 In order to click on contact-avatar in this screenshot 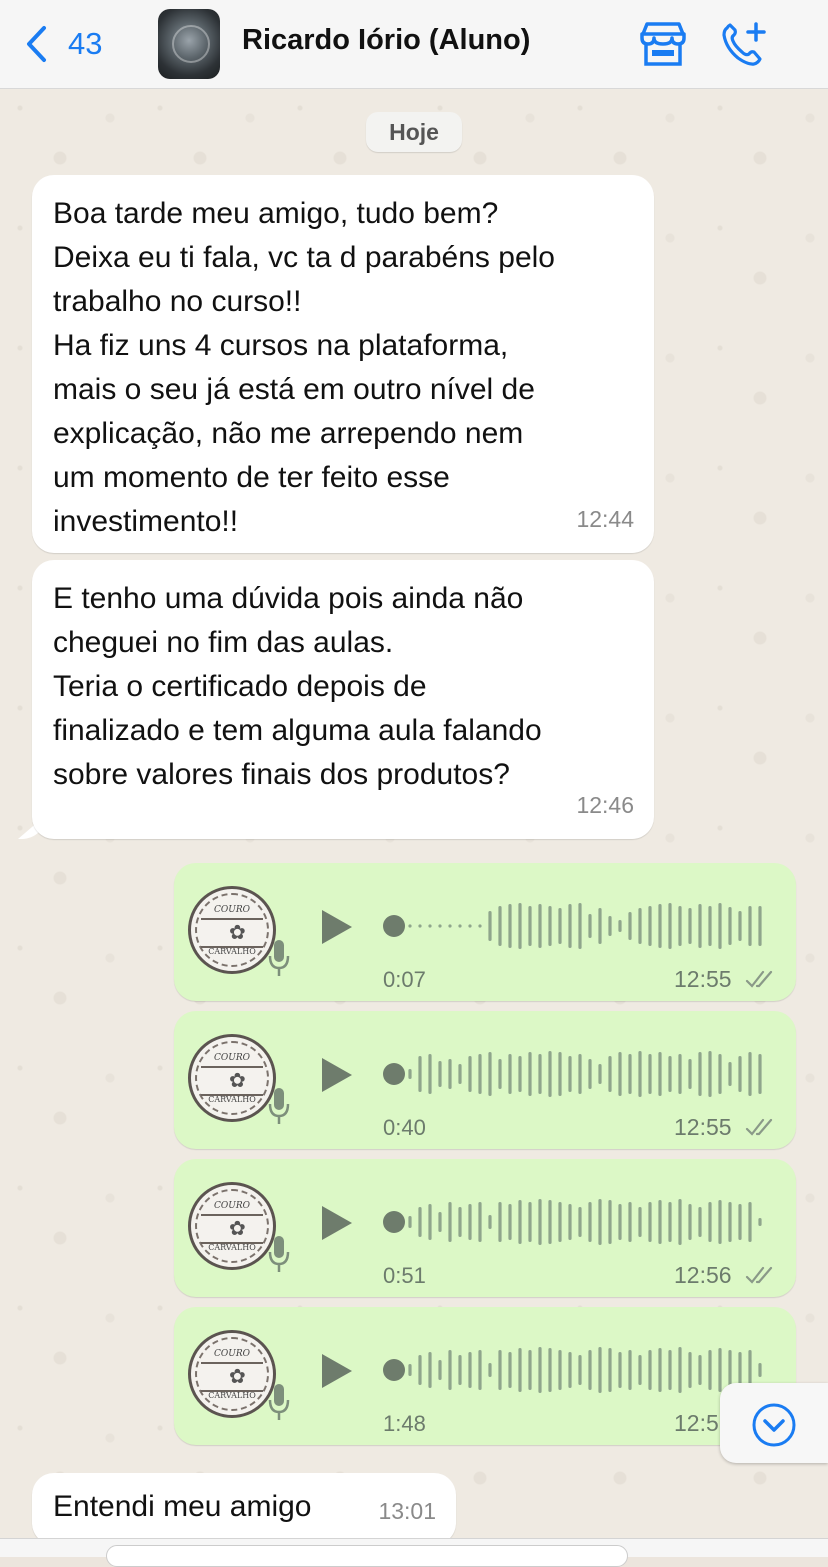, I will do `click(189, 44)`.